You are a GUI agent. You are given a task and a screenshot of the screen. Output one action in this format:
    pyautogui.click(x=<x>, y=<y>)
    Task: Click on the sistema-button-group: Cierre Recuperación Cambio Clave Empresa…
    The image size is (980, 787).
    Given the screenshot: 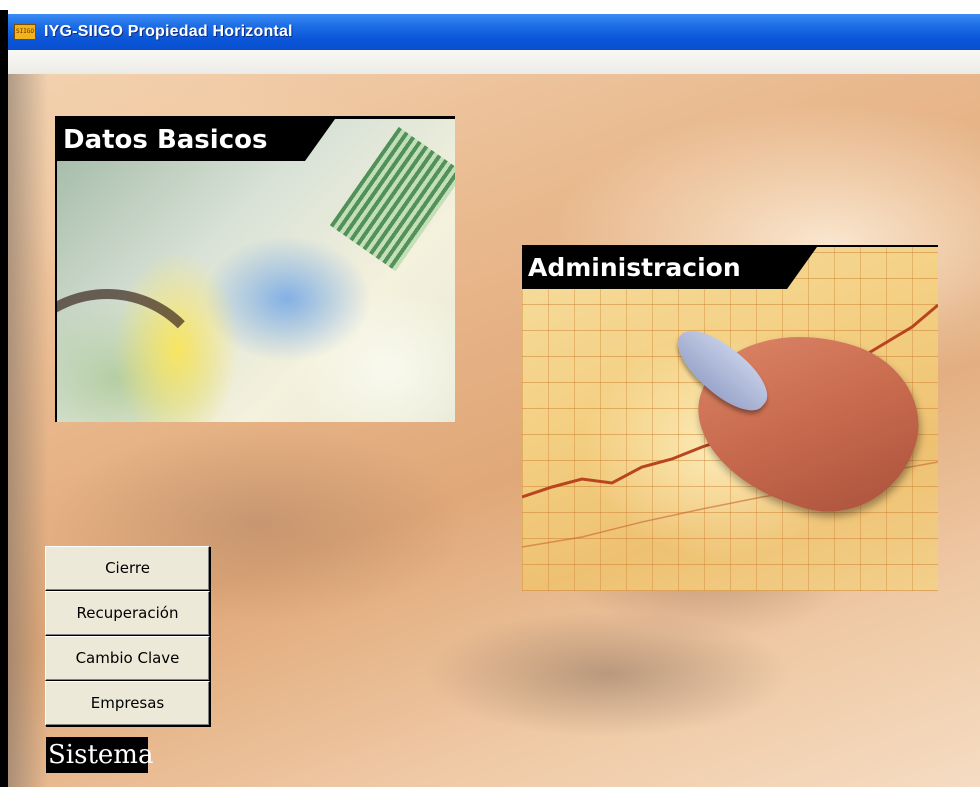 What is the action you would take?
    pyautogui.click(x=127, y=636)
    